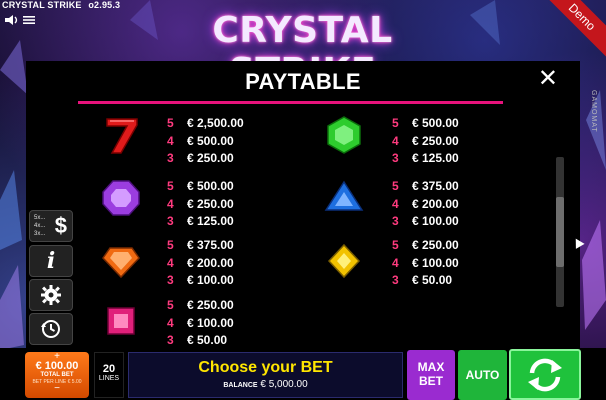  Describe the element at coordinates (12, 20) in the screenshot. I see `sound-icon` at that location.